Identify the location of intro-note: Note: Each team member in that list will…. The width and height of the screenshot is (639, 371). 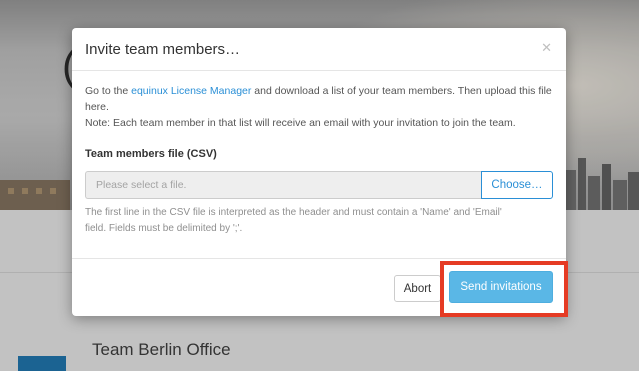
(300, 123).